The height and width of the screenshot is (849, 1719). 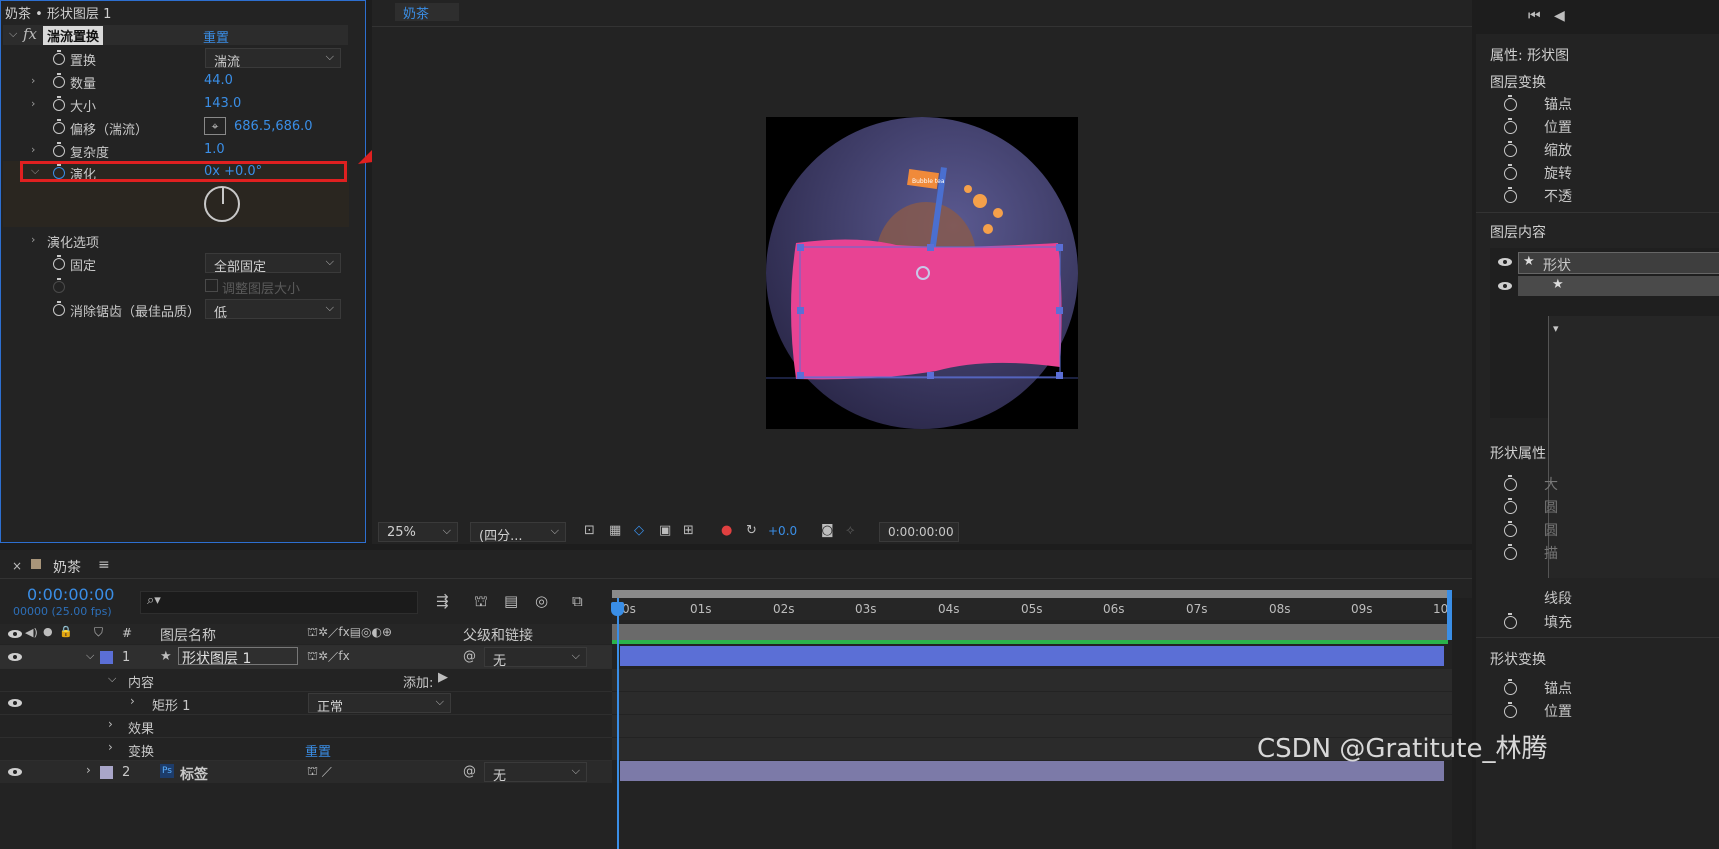 I want to click on transform-reset-link: 重置, so click(x=318, y=750).